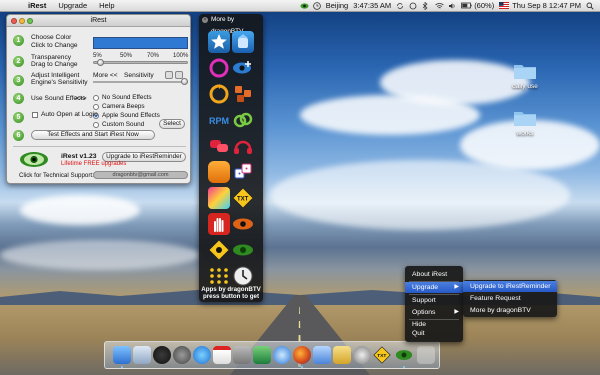 This screenshot has width=600, height=375. I want to click on txt-icon, so click(219, 198).